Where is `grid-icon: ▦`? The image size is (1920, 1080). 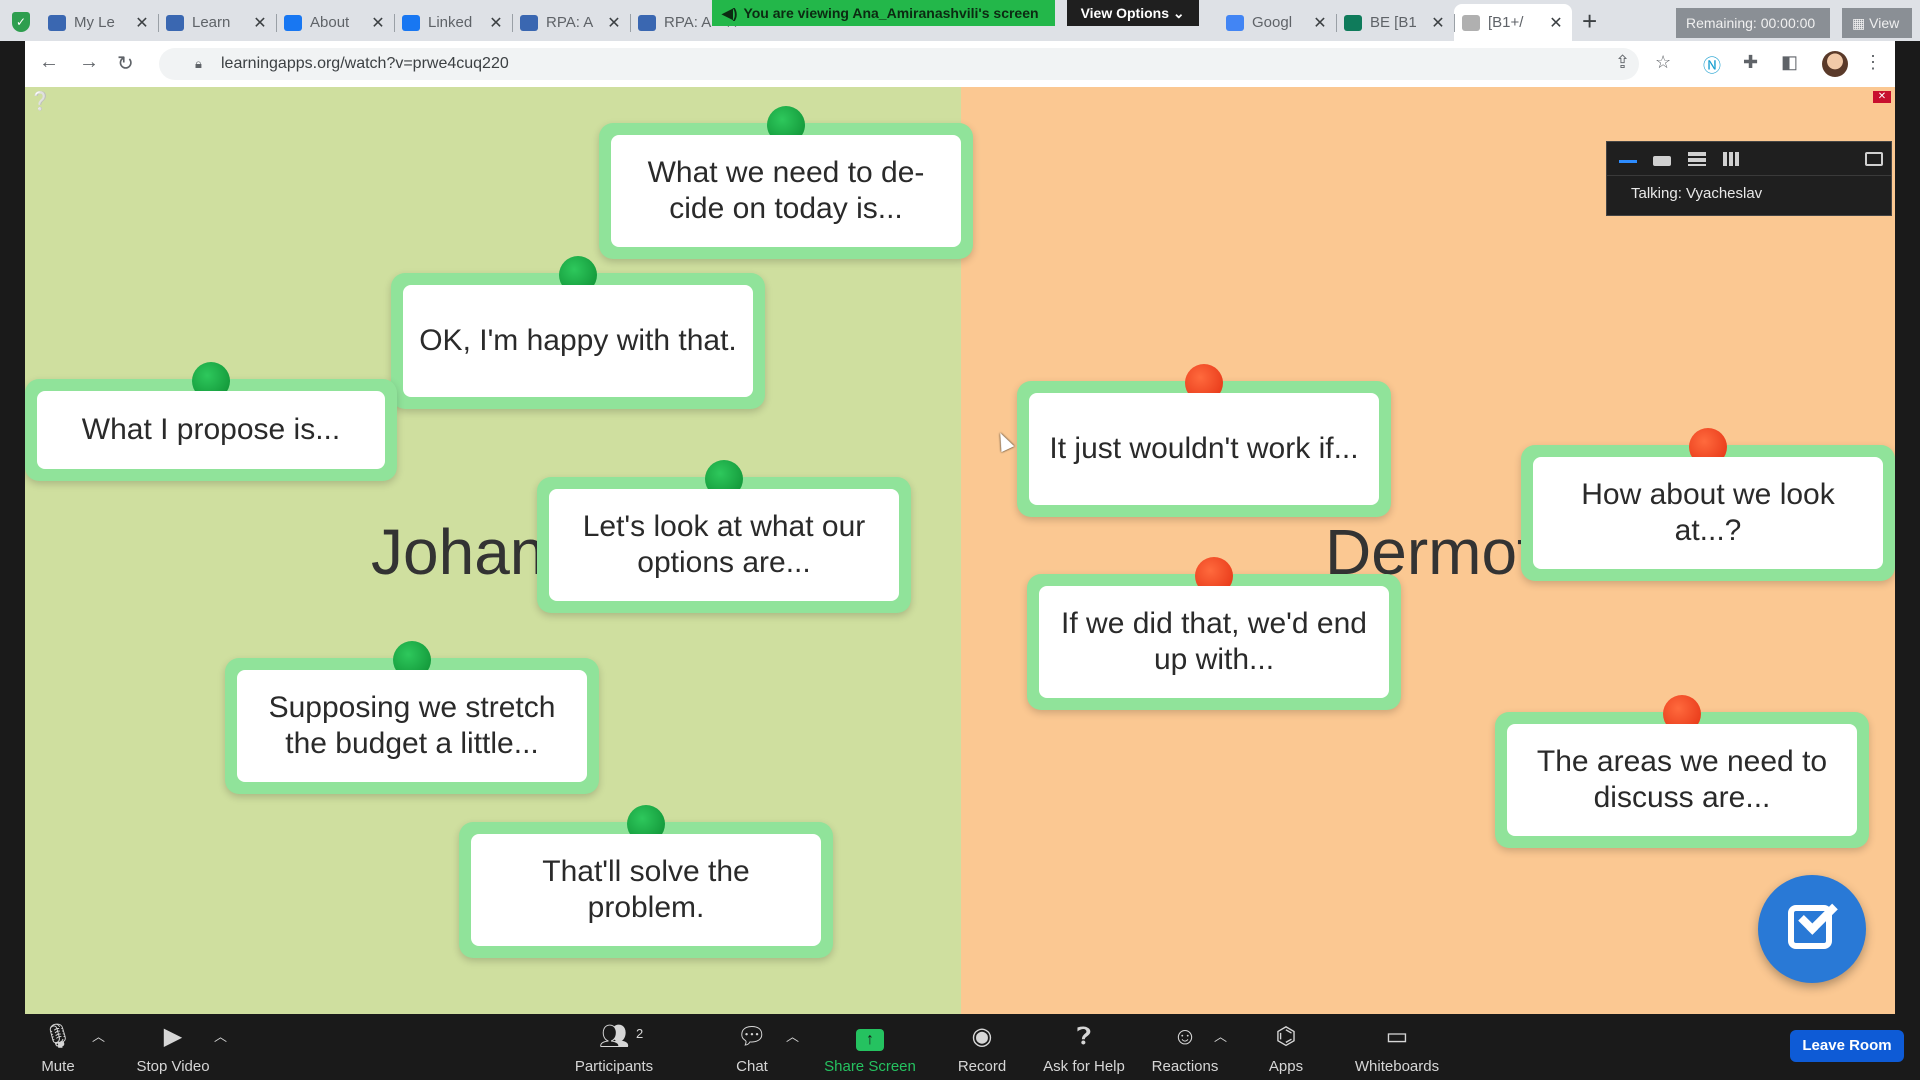 grid-icon: ▦ is located at coordinates (1859, 23).